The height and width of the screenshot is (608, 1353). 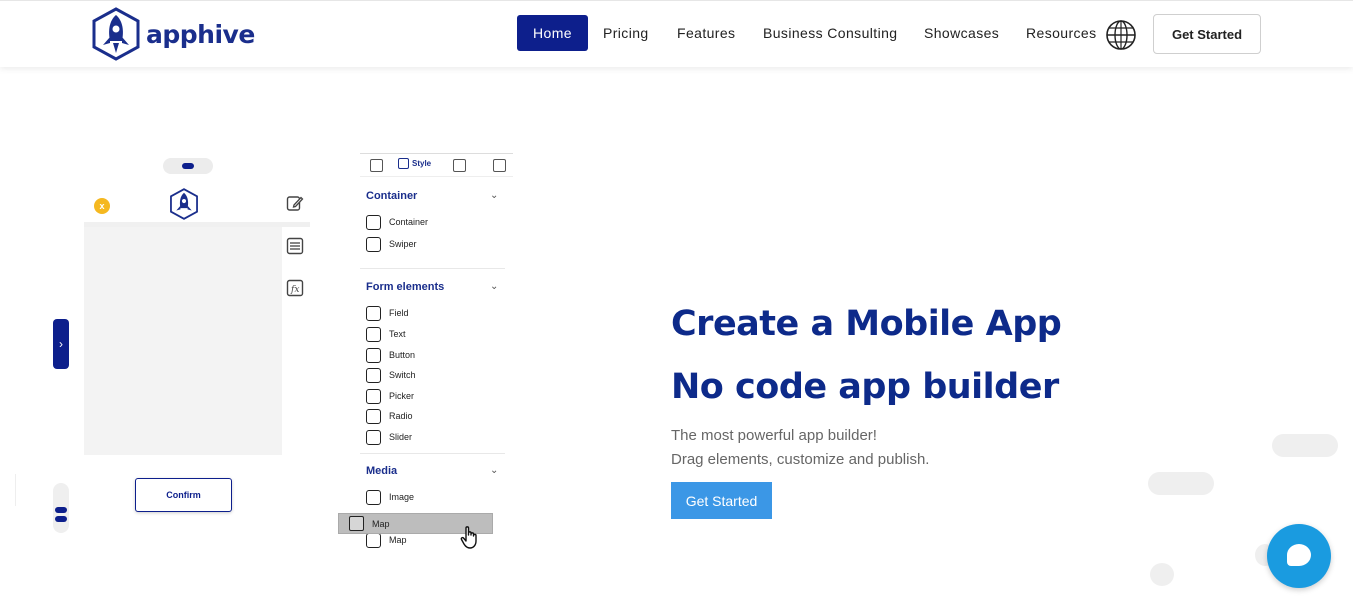 I want to click on nav-features: Features, so click(x=706, y=33).